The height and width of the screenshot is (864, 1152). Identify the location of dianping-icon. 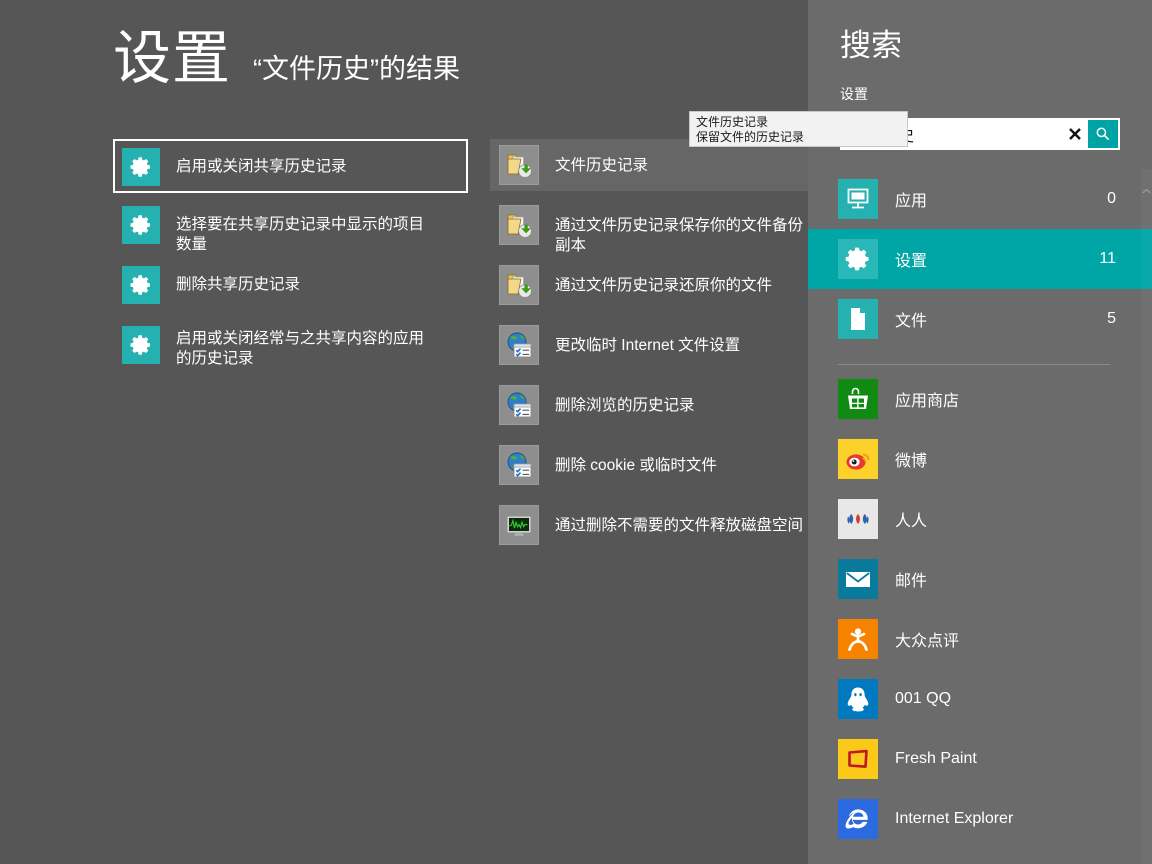
(858, 639).